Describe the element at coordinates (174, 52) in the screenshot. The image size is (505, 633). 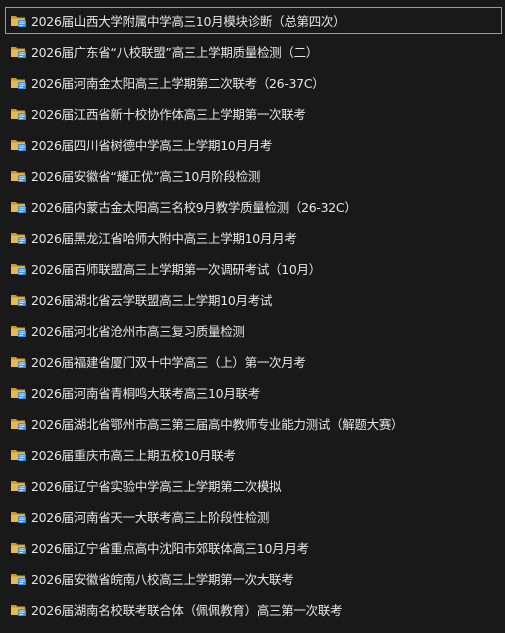
I see `folder-name: 2026届广东省“八校联盟”高三上学期质量检测（二）` at that location.